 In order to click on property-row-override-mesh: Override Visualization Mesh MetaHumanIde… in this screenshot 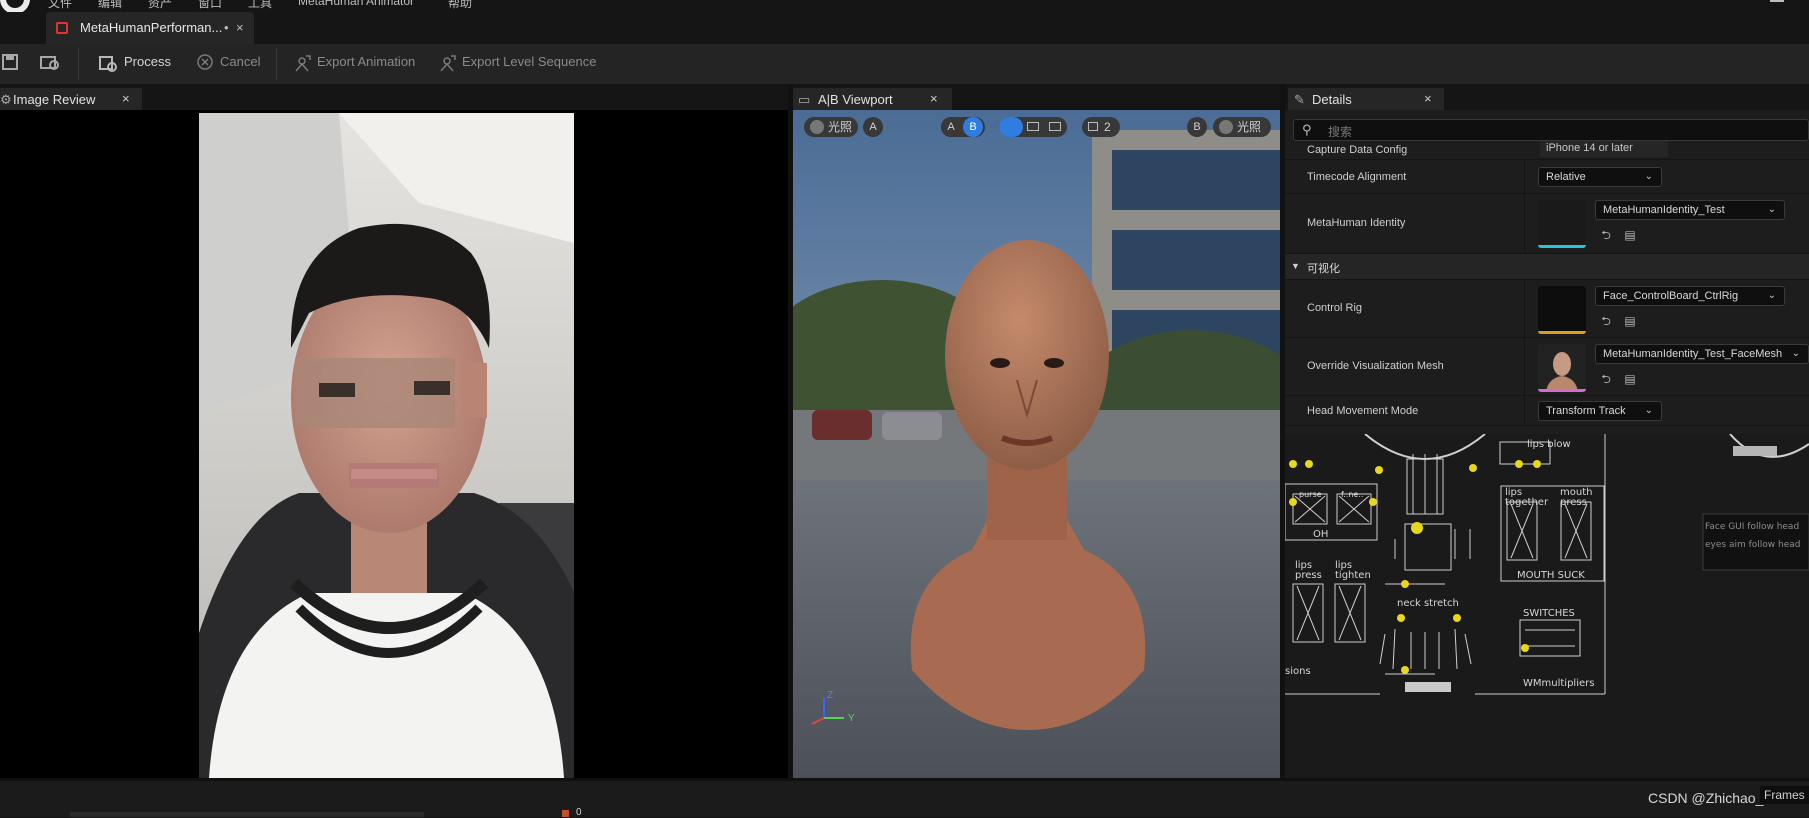, I will do `click(1547, 367)`.